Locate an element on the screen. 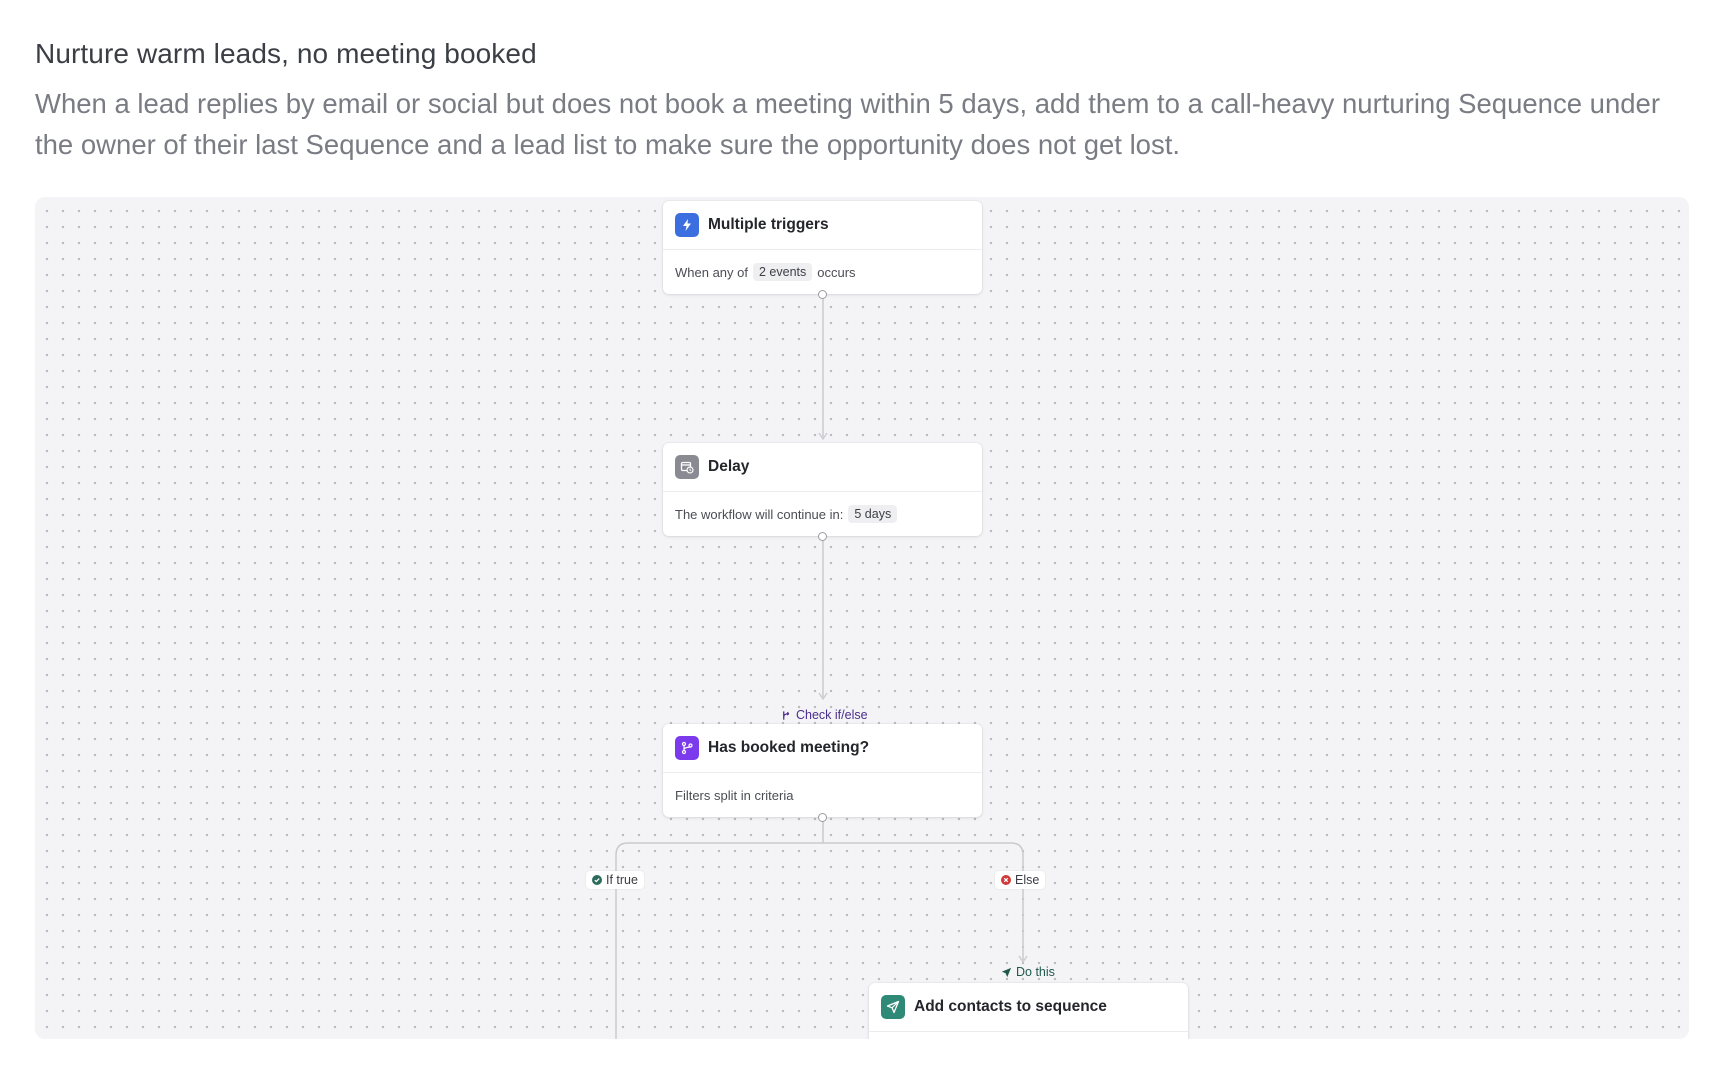  condition-node-title: Has booked meeting? is located at coordinates (789, 747).